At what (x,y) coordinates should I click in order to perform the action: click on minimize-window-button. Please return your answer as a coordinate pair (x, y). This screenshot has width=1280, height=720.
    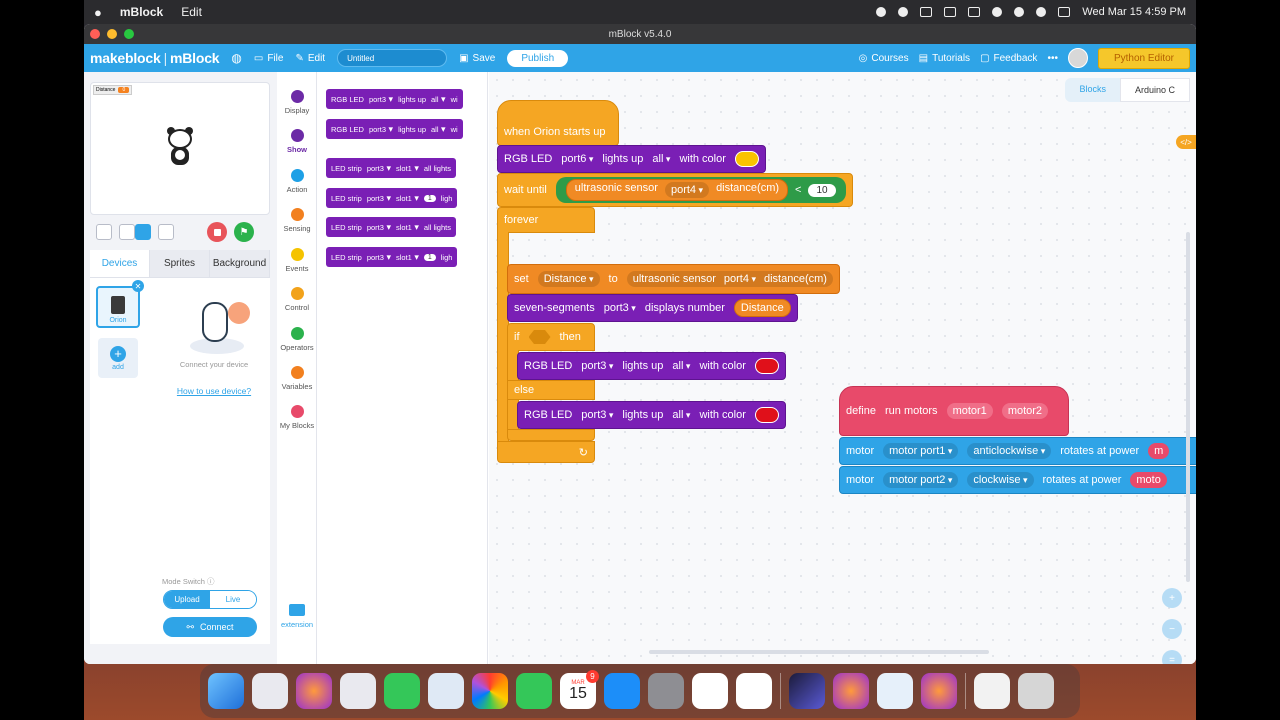
    Looking at the image, I should click on (112, 34).